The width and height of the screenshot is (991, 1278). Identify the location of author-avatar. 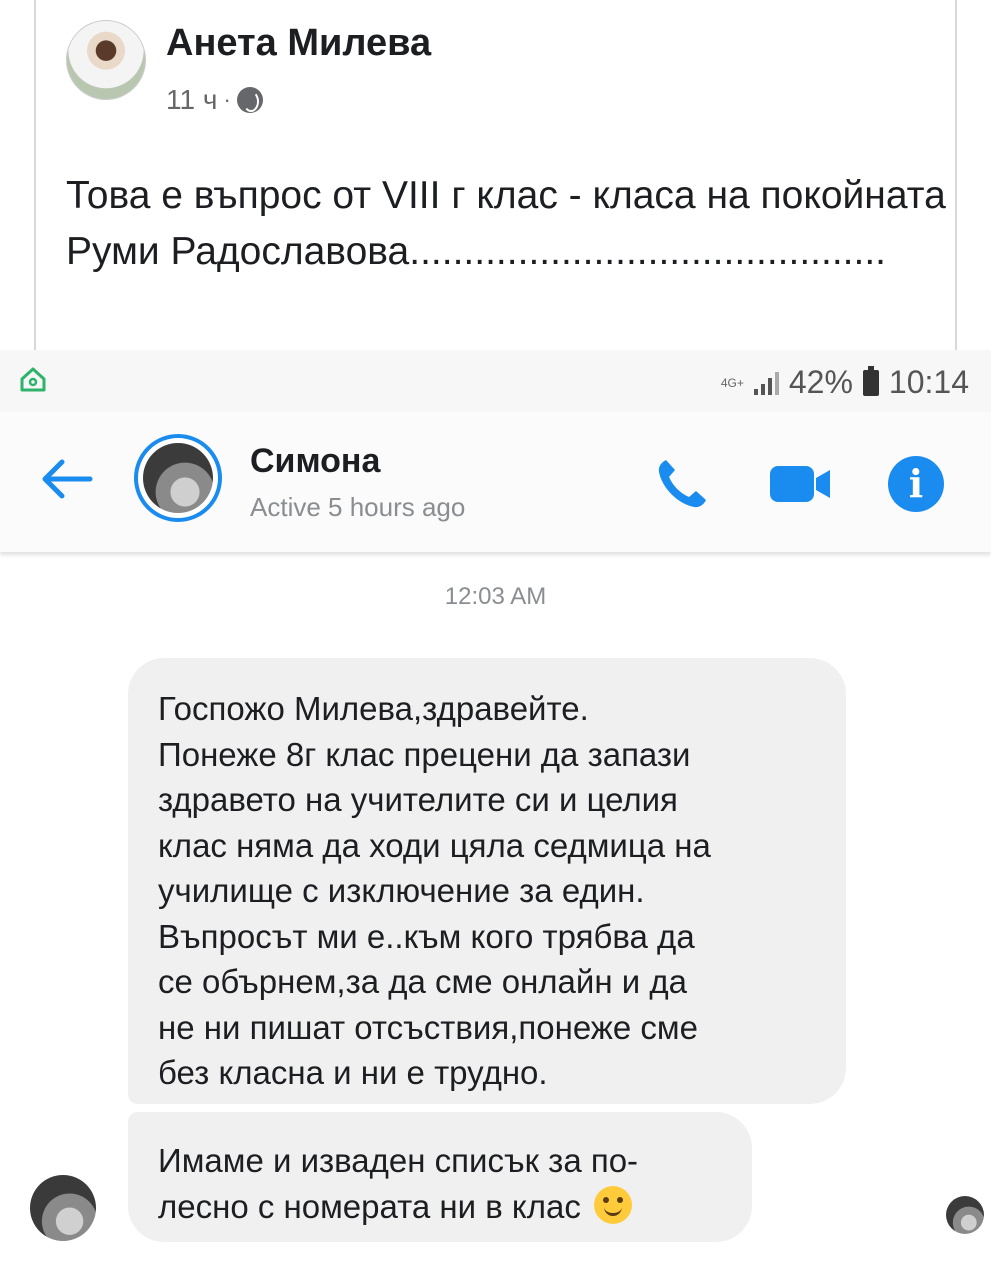
(106, 60).